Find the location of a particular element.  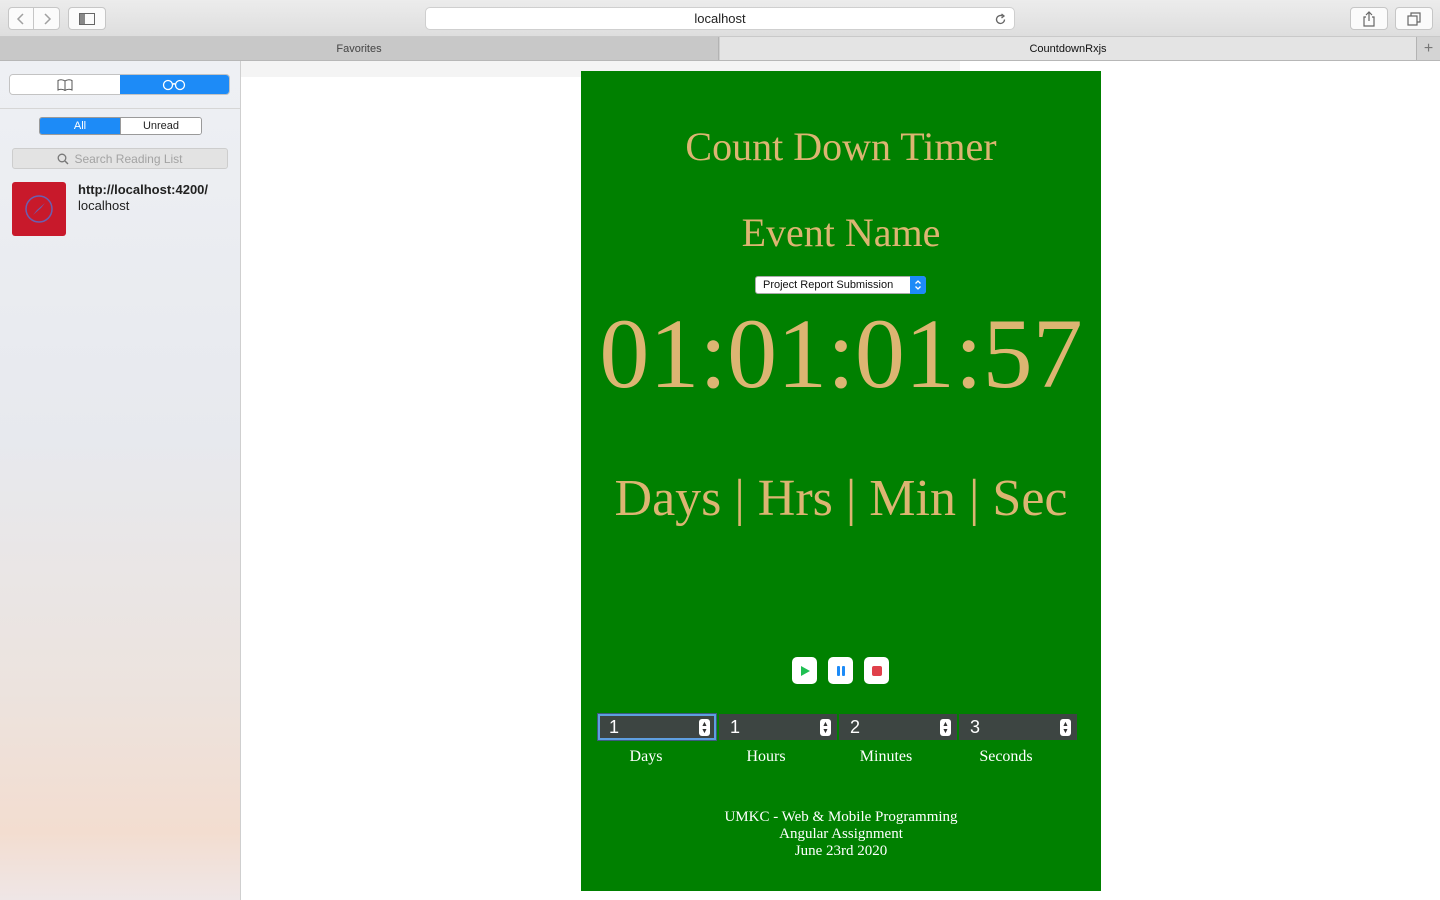

sidebar-divider is located at coordinates (120, 108).